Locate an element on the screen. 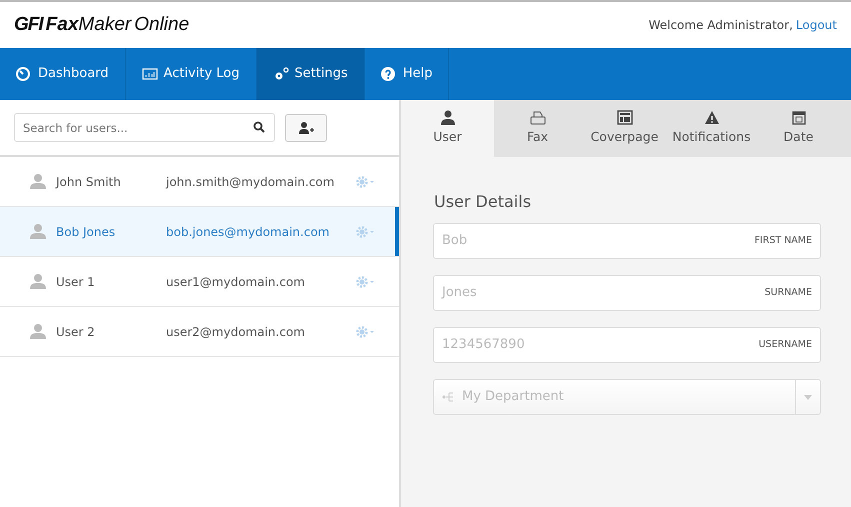  user-email: john.smith@mydomain.com is located at coordinates (251, 182).